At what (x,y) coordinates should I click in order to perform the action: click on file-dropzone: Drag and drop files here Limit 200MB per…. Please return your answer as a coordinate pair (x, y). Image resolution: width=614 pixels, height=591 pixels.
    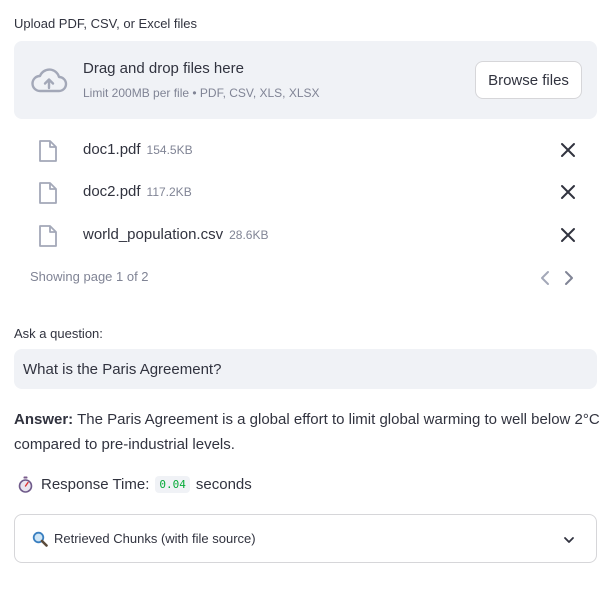
    Looking at the image, I should click on (305, 80).